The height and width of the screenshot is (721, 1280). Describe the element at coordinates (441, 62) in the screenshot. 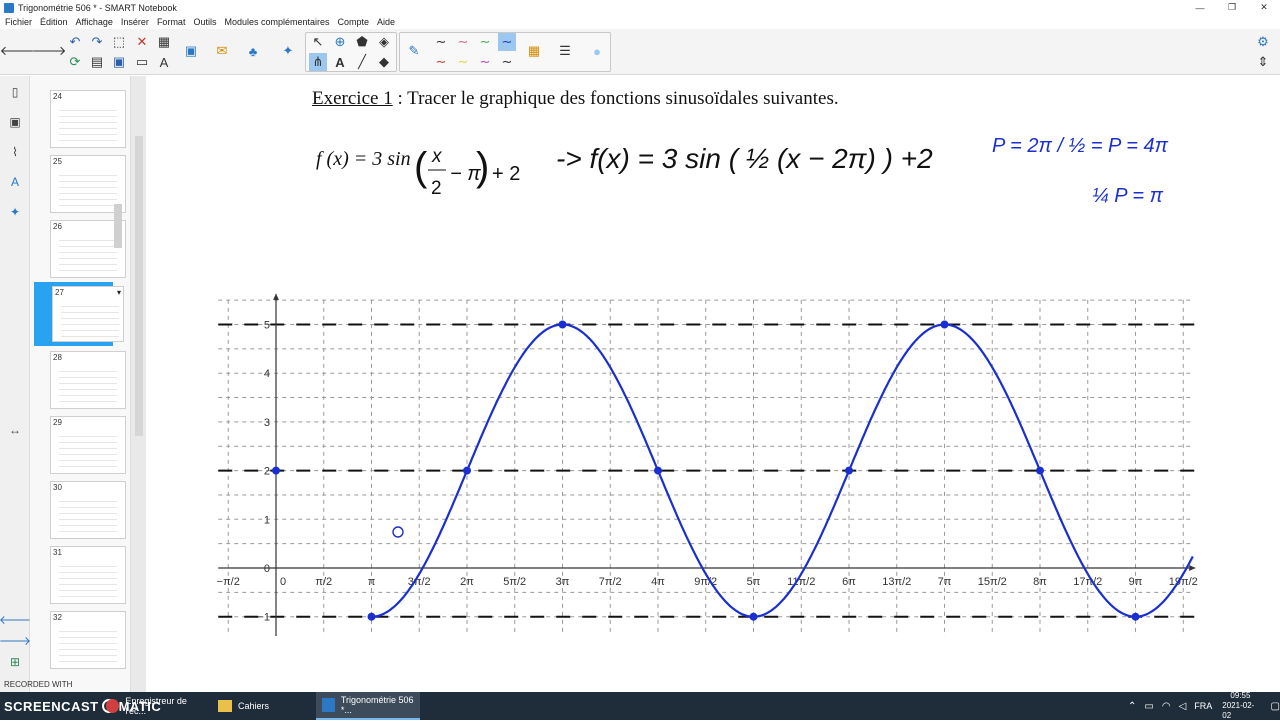

I see `pen-red-icon: ∼` at that location.